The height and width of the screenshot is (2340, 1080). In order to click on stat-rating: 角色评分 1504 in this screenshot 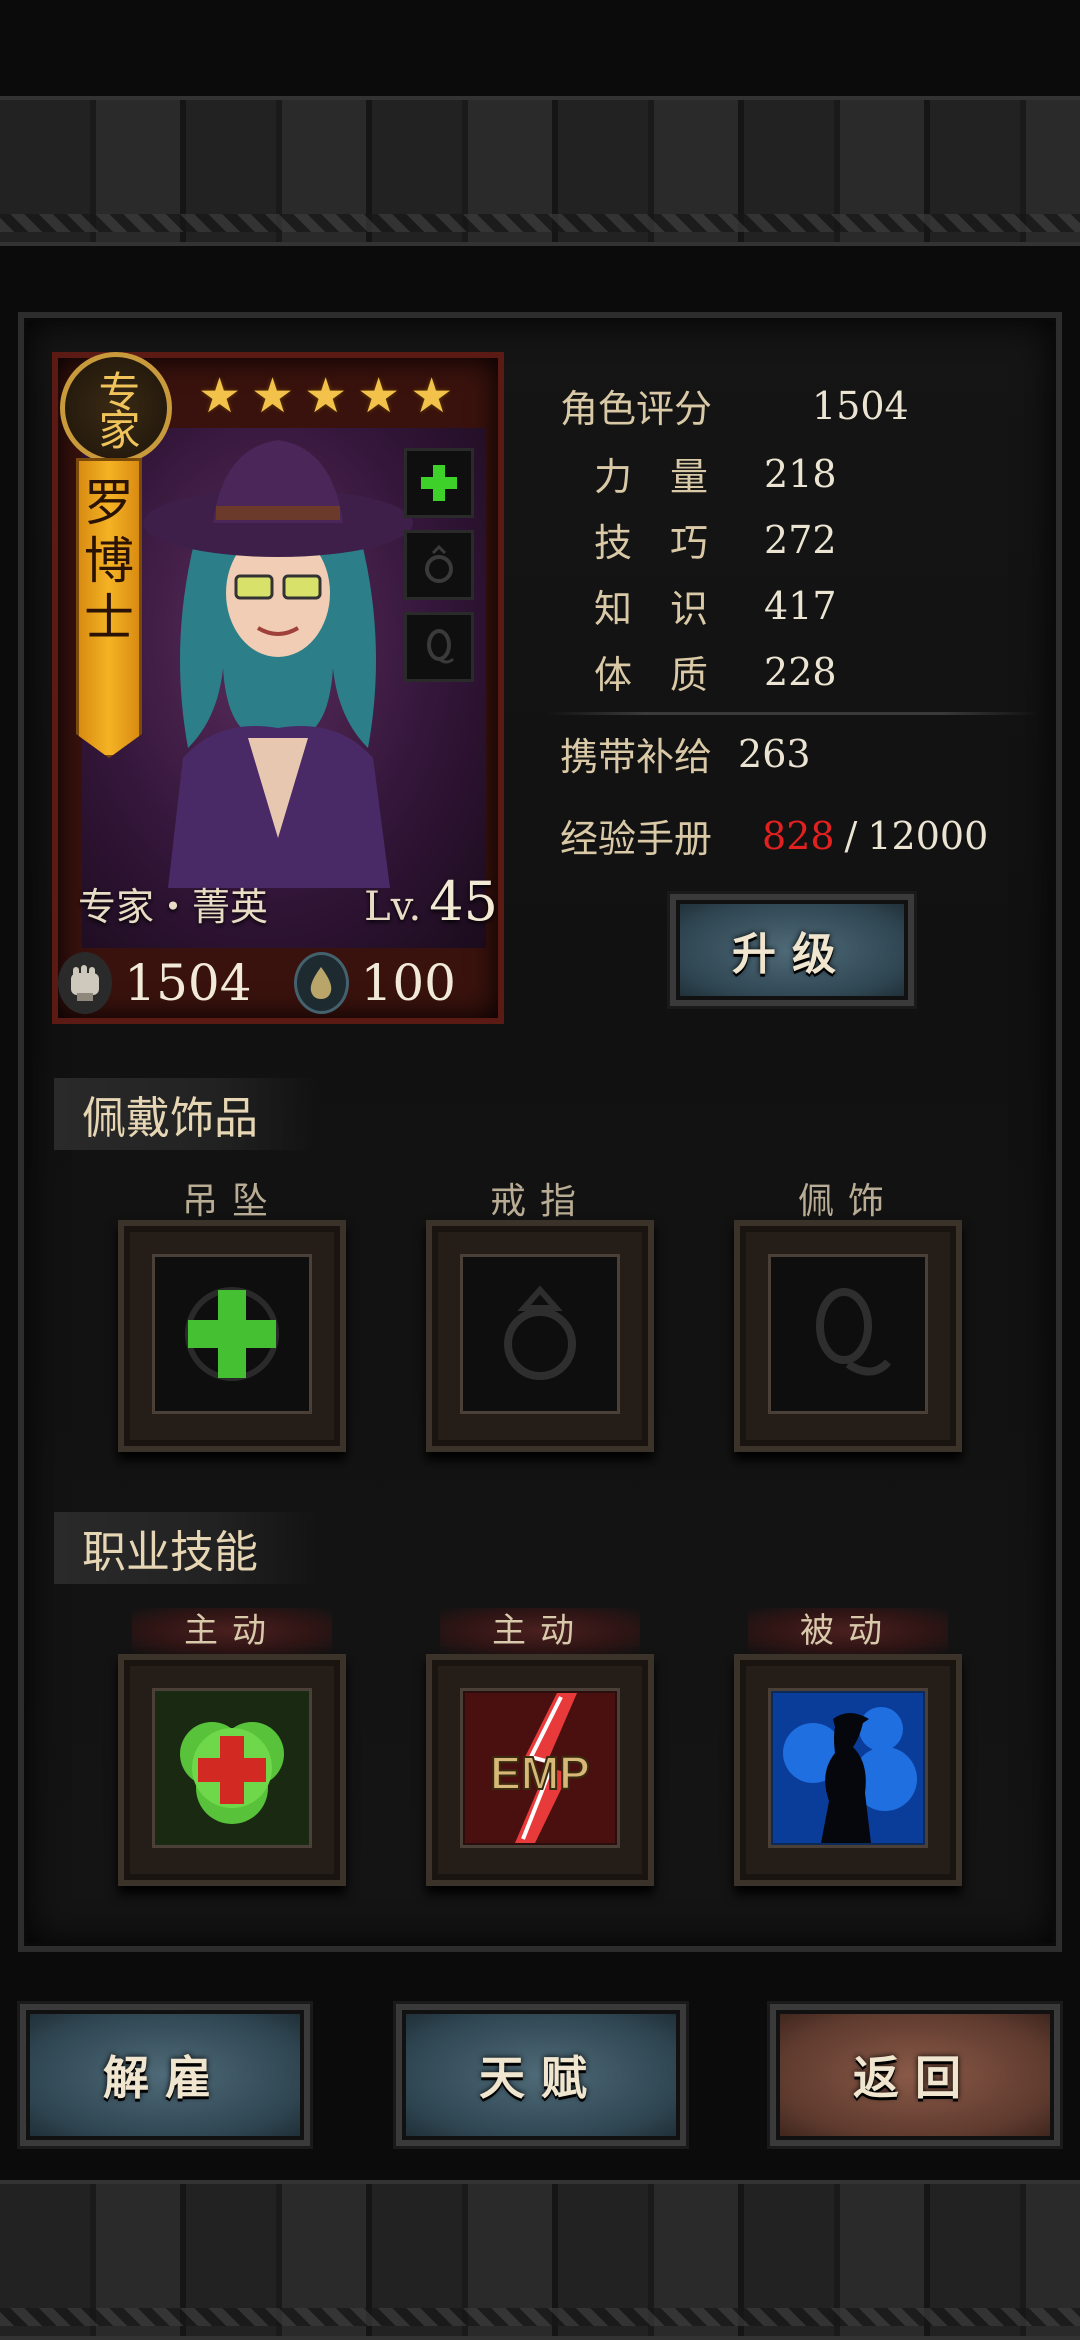, I will do `click(734, 405)`.